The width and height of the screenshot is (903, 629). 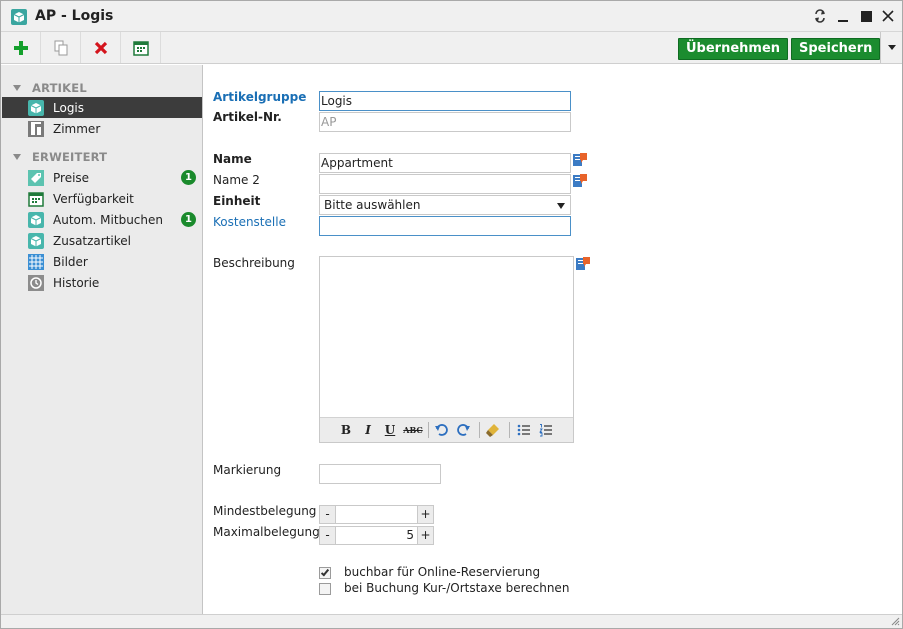 What do you see at coordinates (102, 177) in the screenshot?
I see `sidebar-item-preise: Preise 1` at bounding box center [102, 177].